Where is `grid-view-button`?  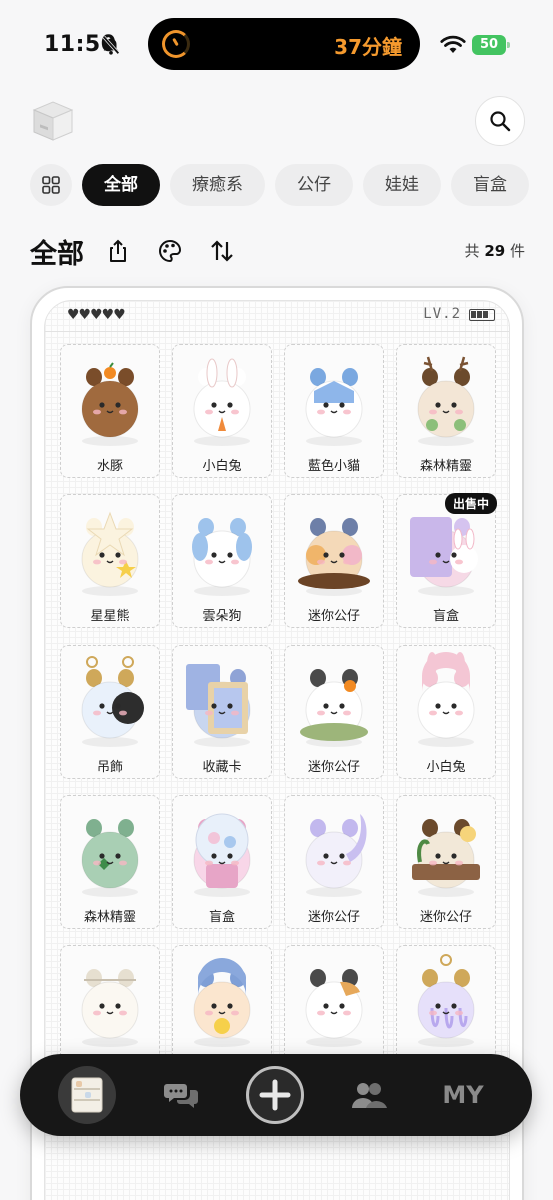 grid-view-button is located at coordinates (51, 185).